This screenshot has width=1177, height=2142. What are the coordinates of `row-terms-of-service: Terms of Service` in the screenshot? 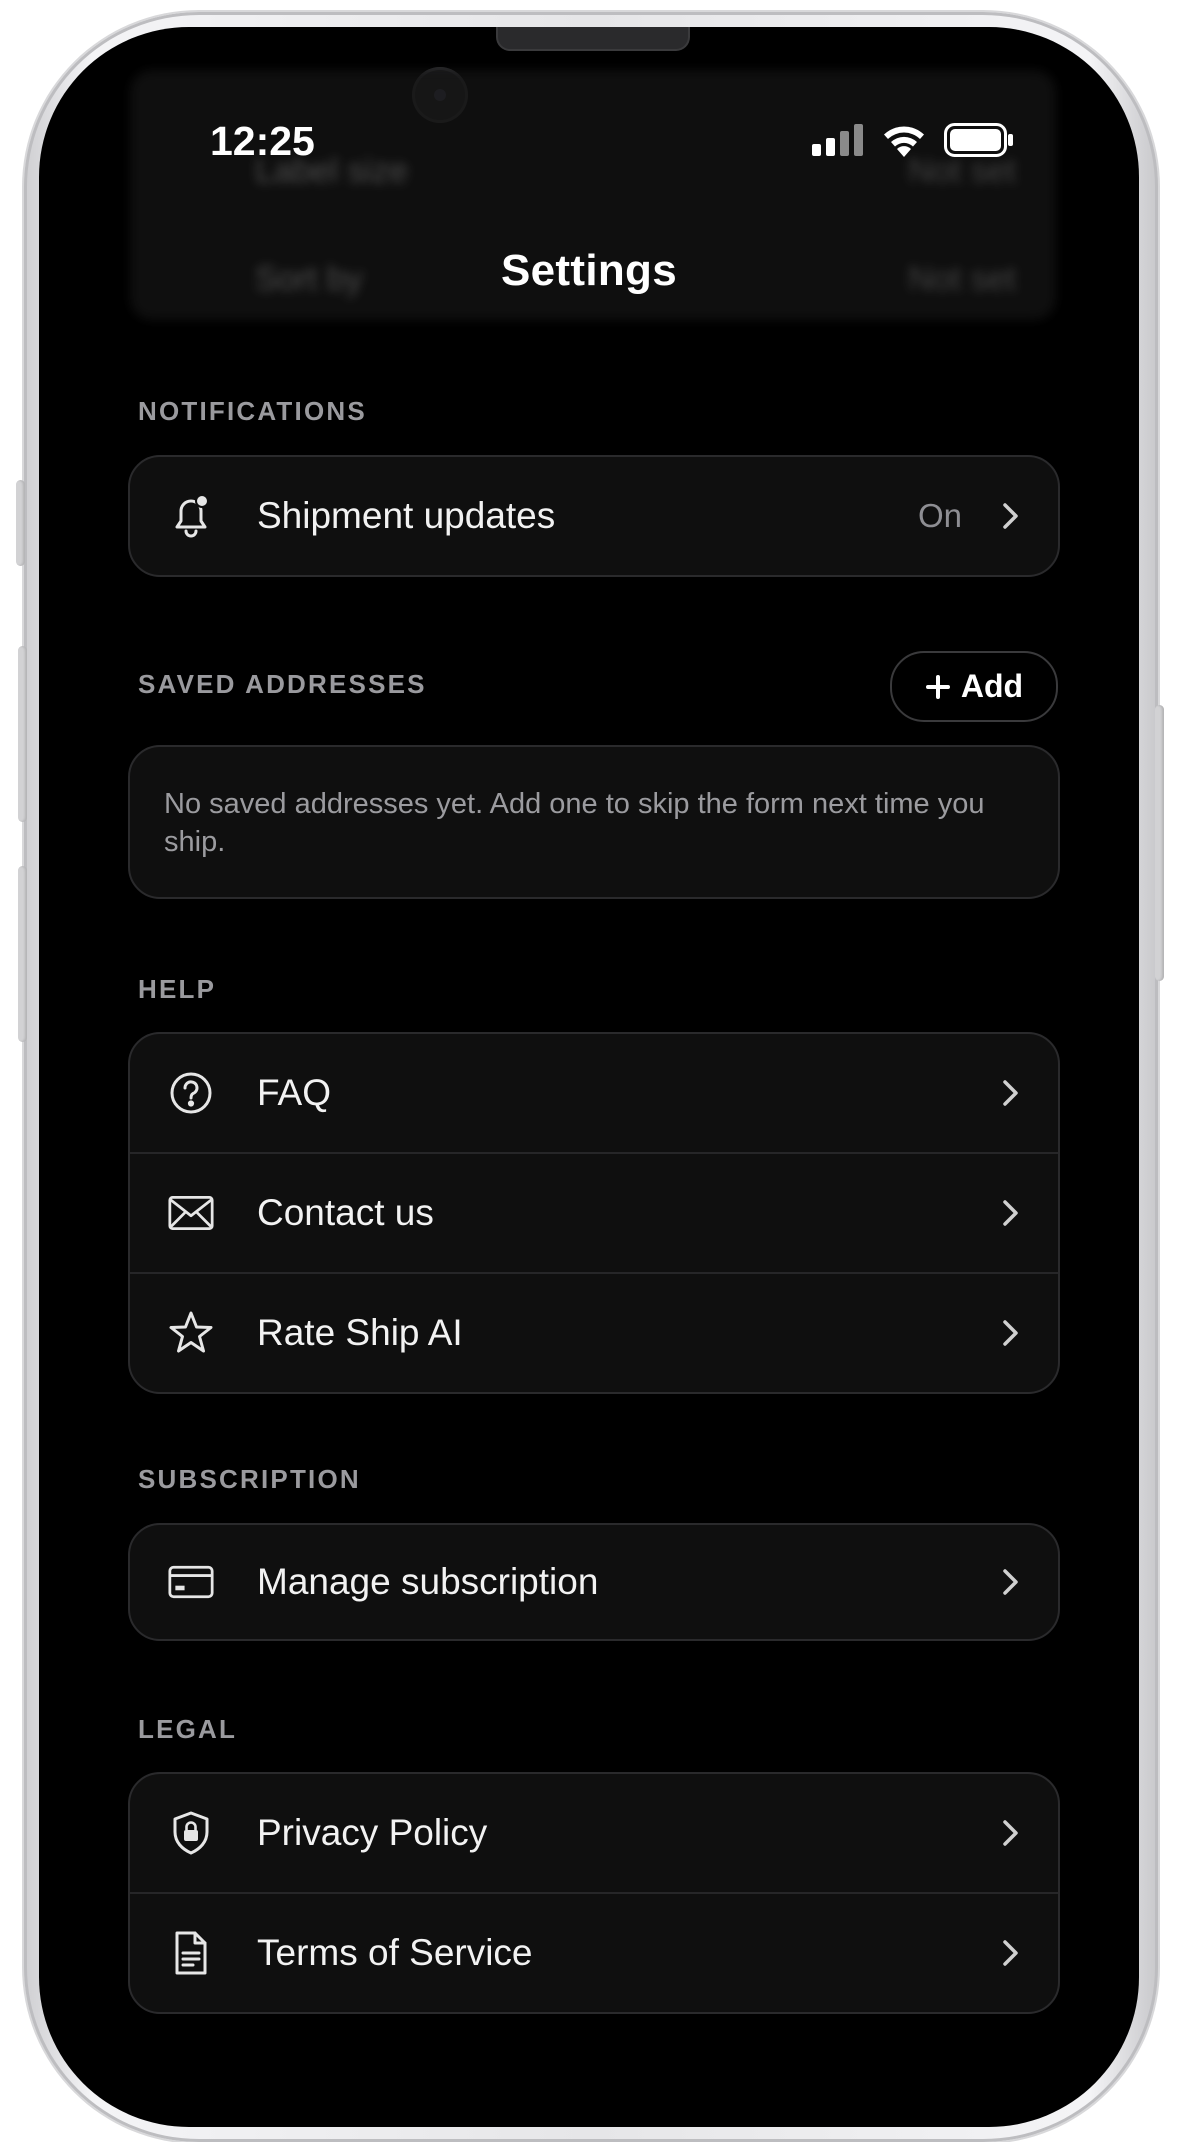 It's located at (594, 1952).